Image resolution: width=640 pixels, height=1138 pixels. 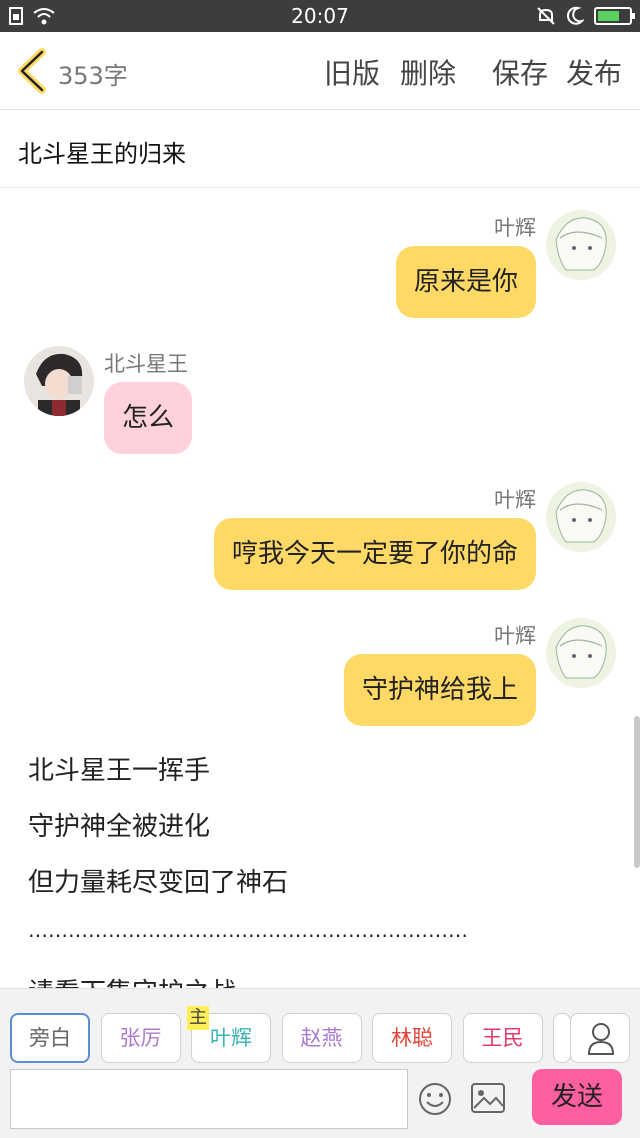 I want to click on battery-icon, so click(x=614, y=16).